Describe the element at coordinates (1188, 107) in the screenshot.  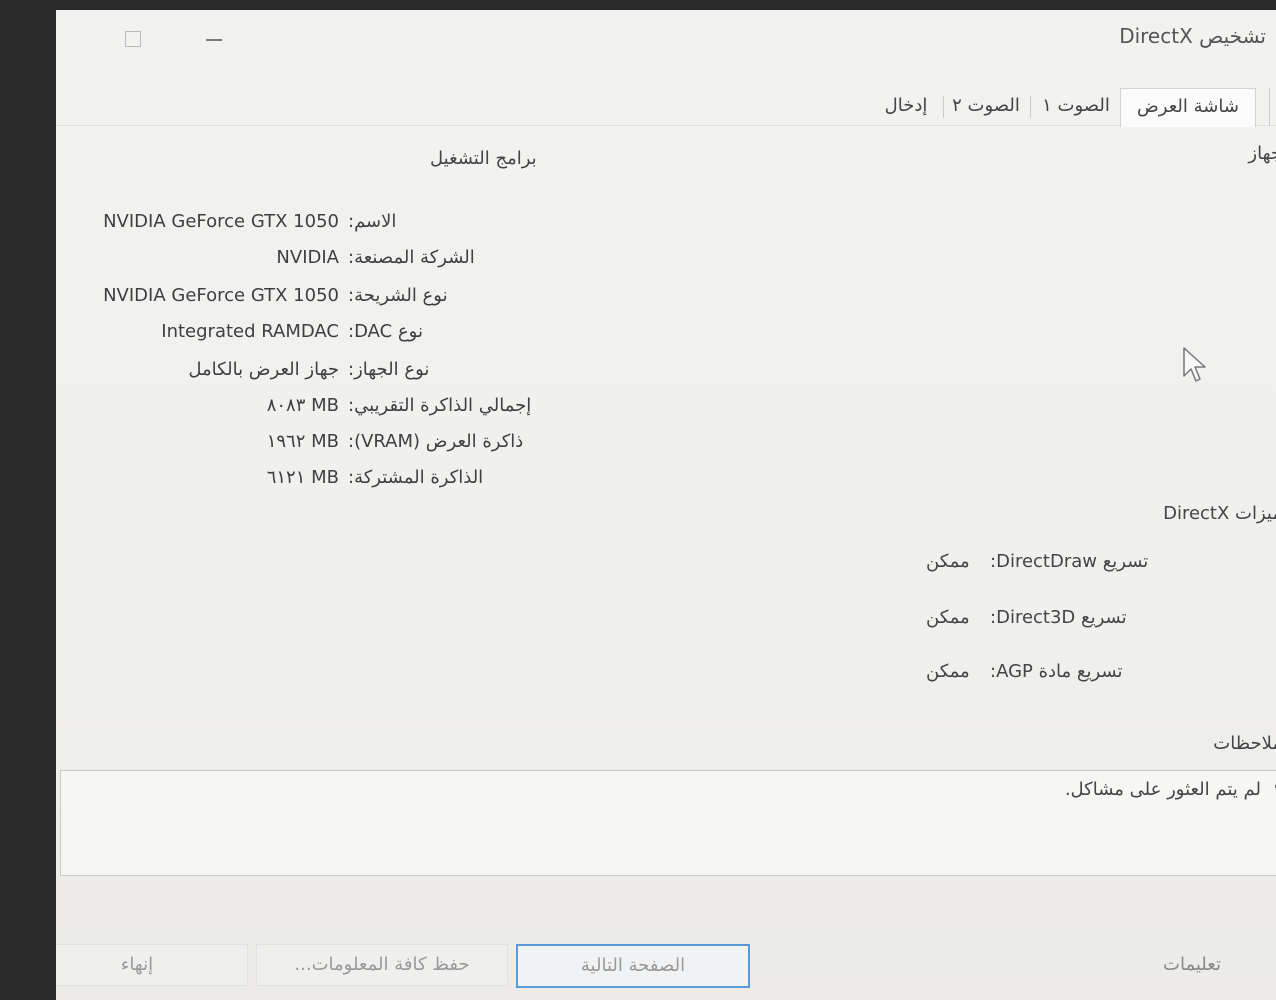
I see `tab-display: شاشة العرض` at that location.